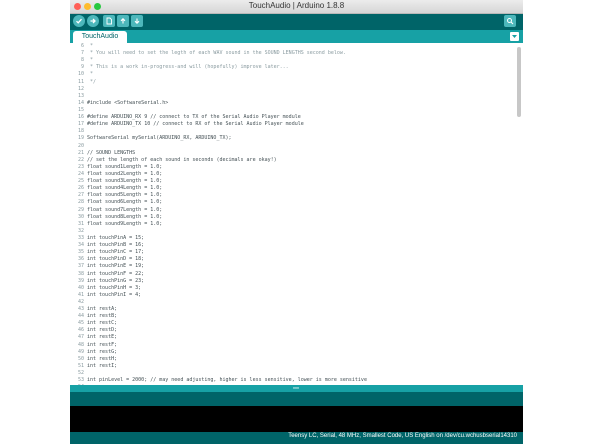 The image size is (592, 444). I want to click on code-line: 36 int touchPinD = 18;, so click(288, 259).